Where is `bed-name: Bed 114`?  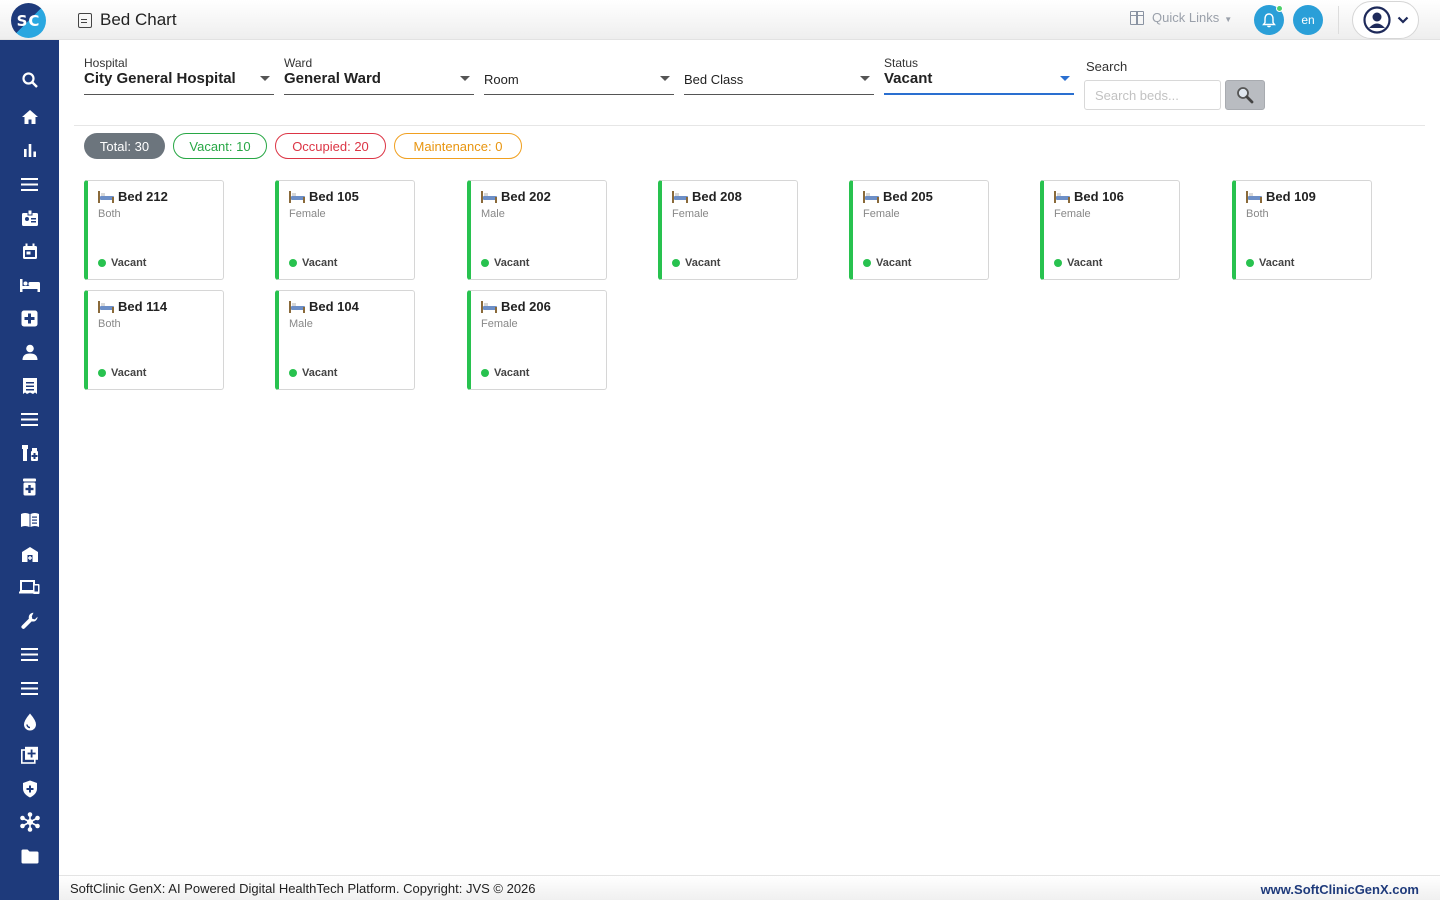 bed-name: Bed 114 is located at coordinates (143, 306).